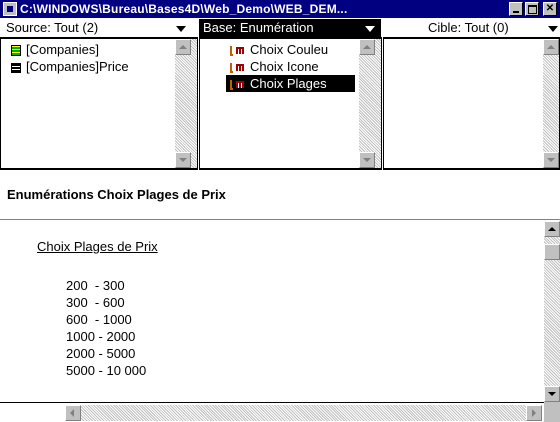 Image resolution: width=560 pixels, height=422 pixels. I want to click on list-item: Choix Icone, so click(274, 66).